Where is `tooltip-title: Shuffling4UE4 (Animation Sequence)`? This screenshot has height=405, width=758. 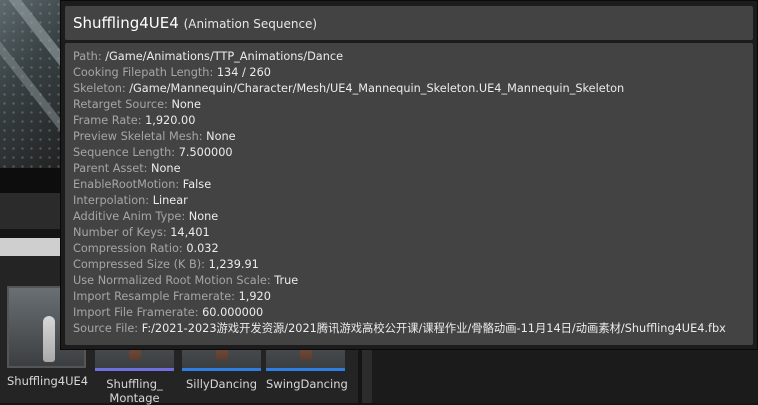
tooltip-title: Shuffling4UE4 (Animation Sequence) is located at coordinates (195, 23).